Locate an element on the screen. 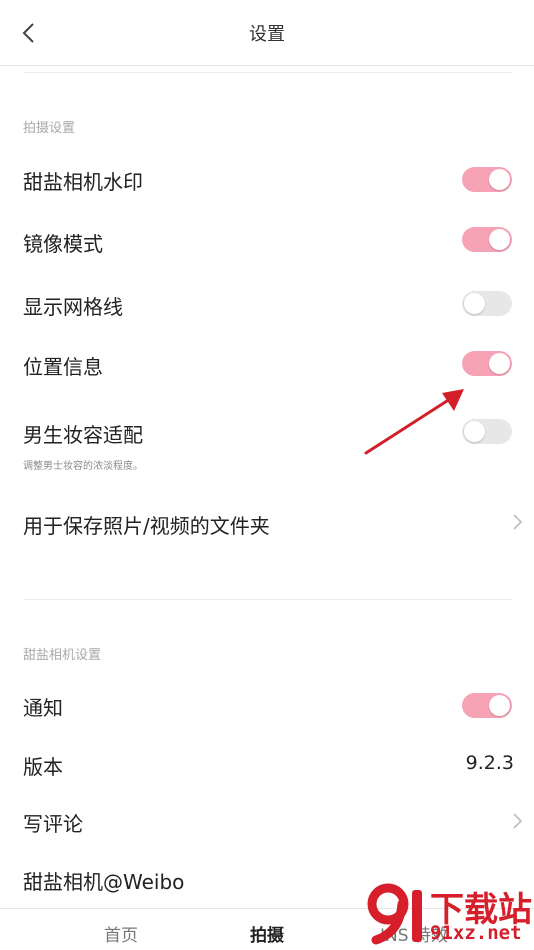 The width and height of the screenshot is (534, 950). site-watermark: 下载站 91xz.net is located at coordinates (450, 914).